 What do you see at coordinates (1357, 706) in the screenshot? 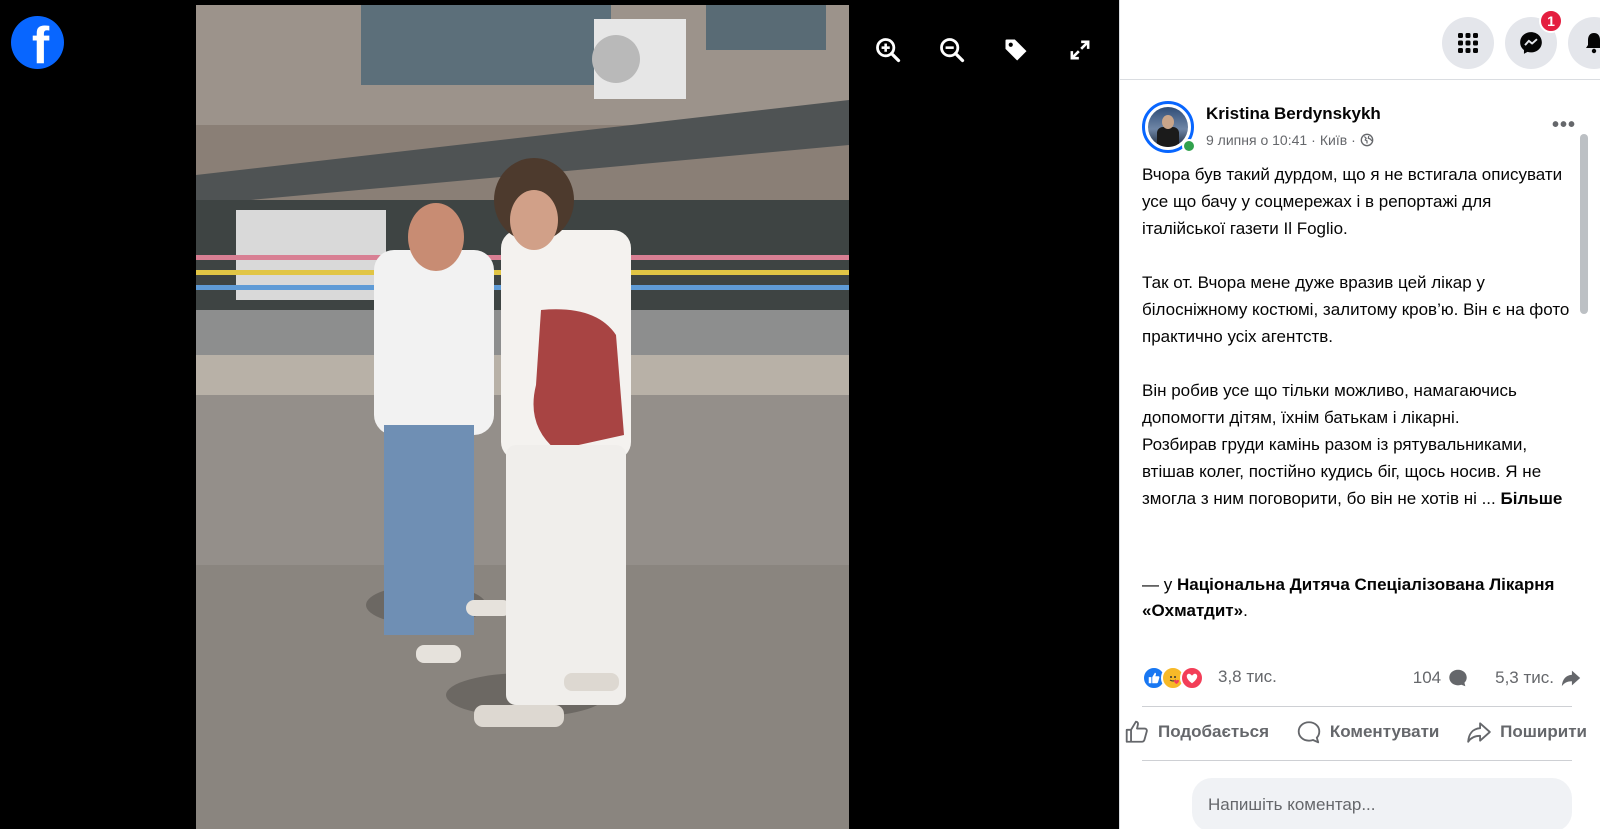
I see `stats-divider` at bounding box center [1357, 706].